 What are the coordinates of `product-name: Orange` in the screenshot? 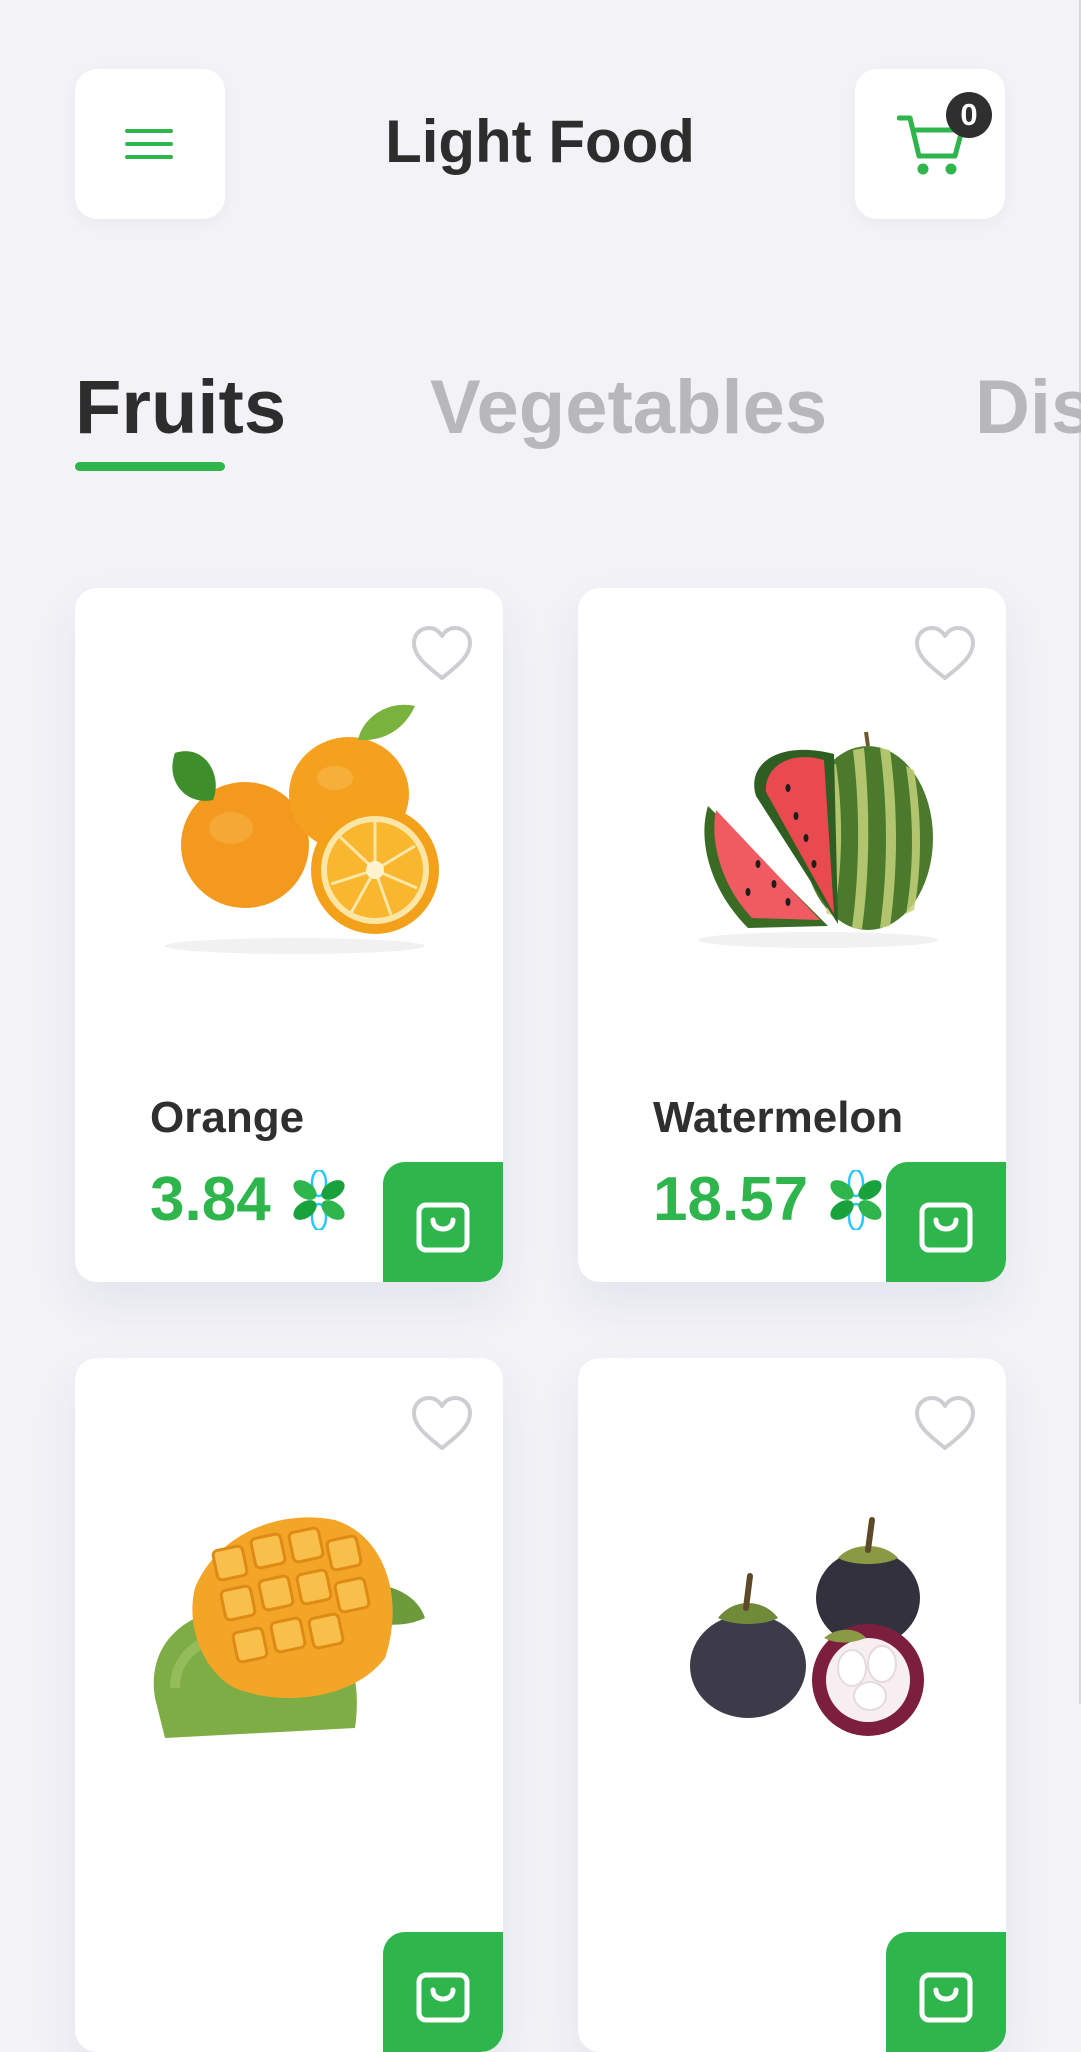 It's located at (227, 1117).